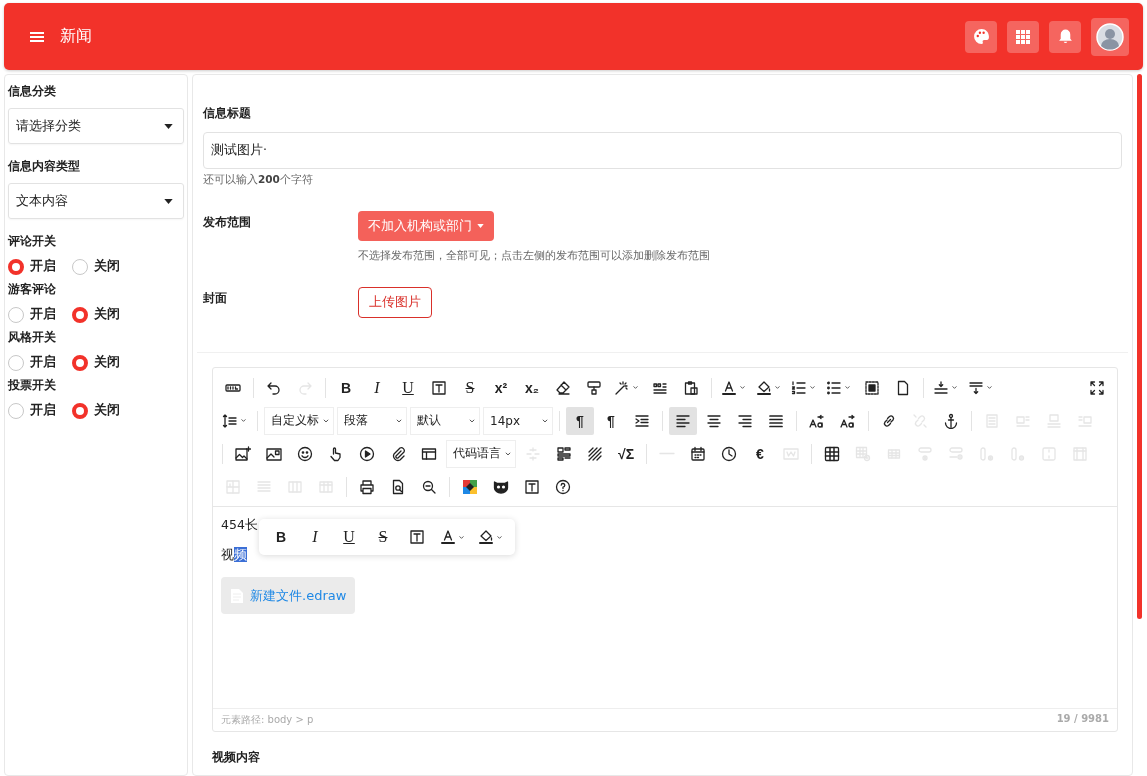 Image resolution: width=1147 pixels, height=776 pixels. I want to click on printer-icon, so click(367, 486).